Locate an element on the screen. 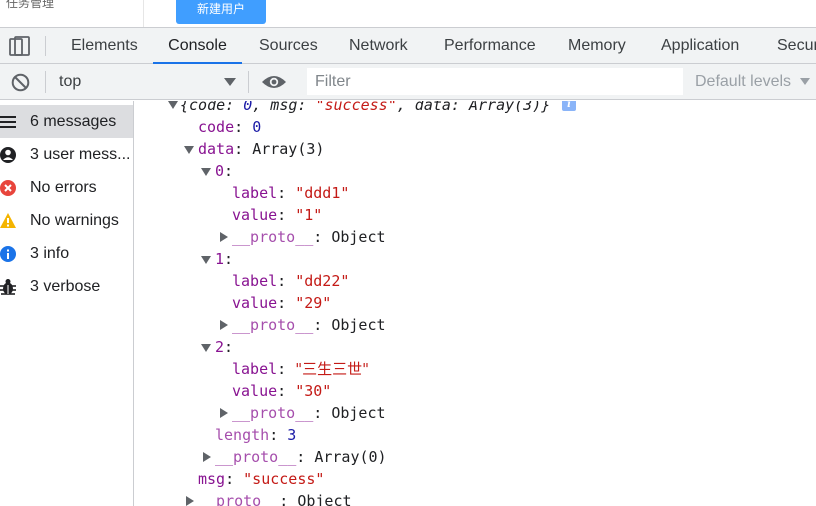 The width and height of the screenshot is (816, 506). property-msg: msg: "success" is located at coordinates (261, 479).